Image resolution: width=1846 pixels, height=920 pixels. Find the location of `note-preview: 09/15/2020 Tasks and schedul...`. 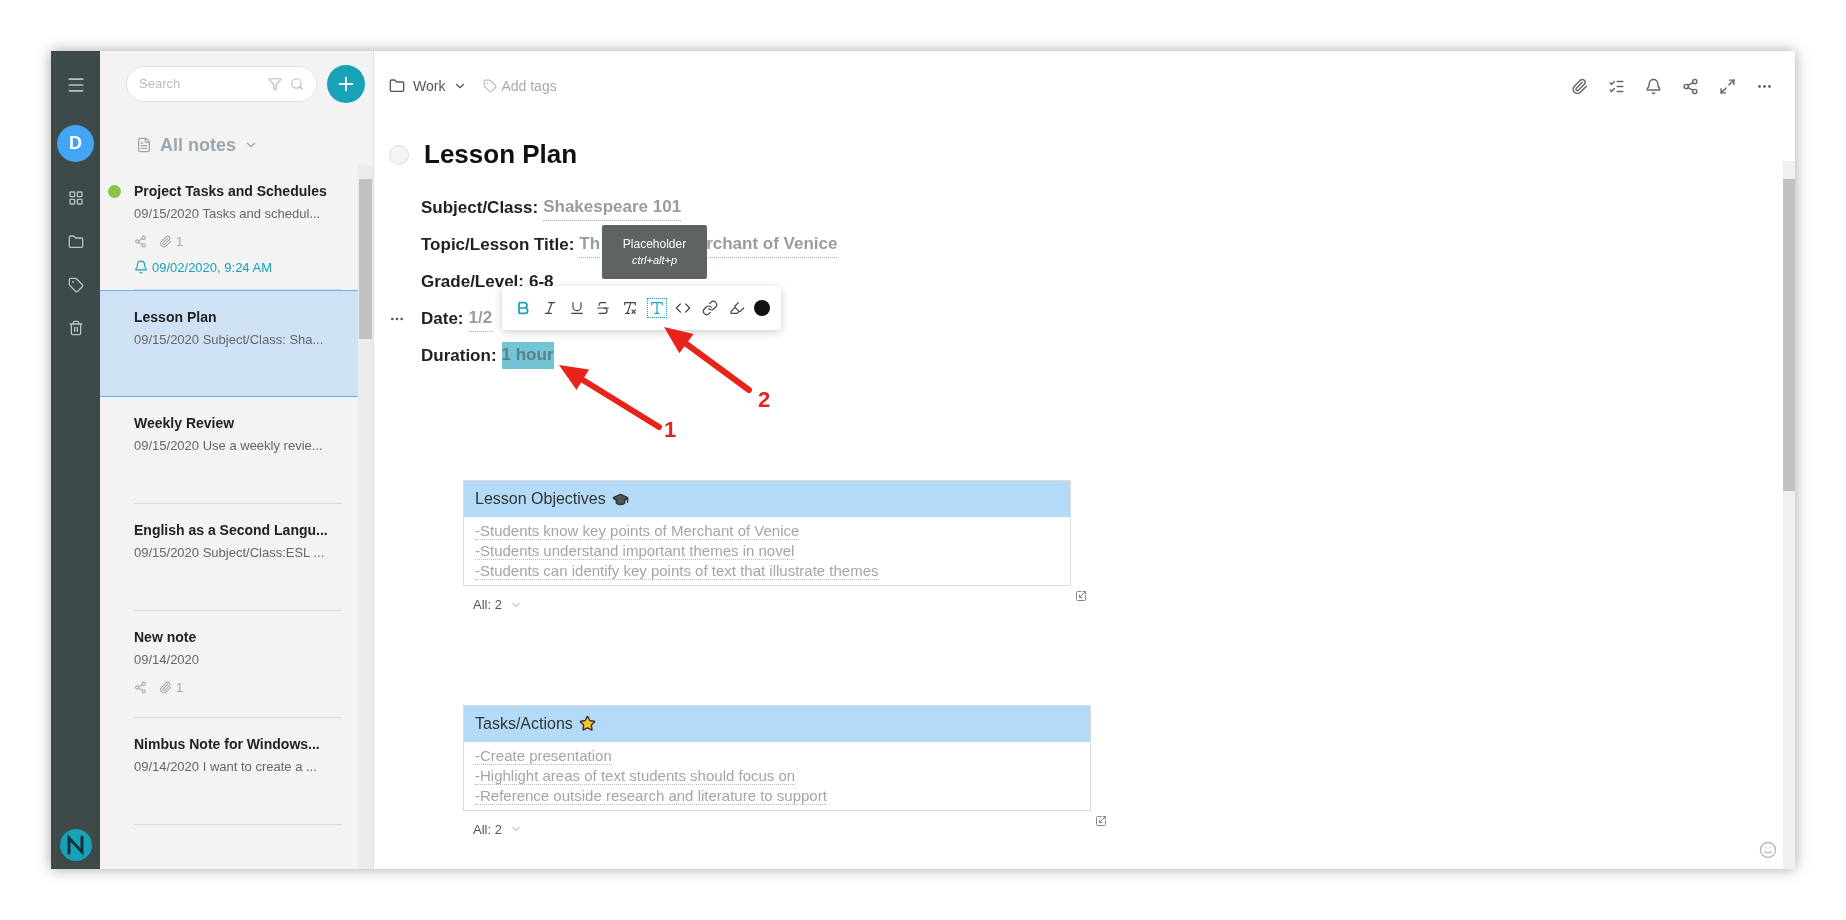

note-preview: 09/15/2020 Tasks and schedul... is located at coordinates (228, 214).